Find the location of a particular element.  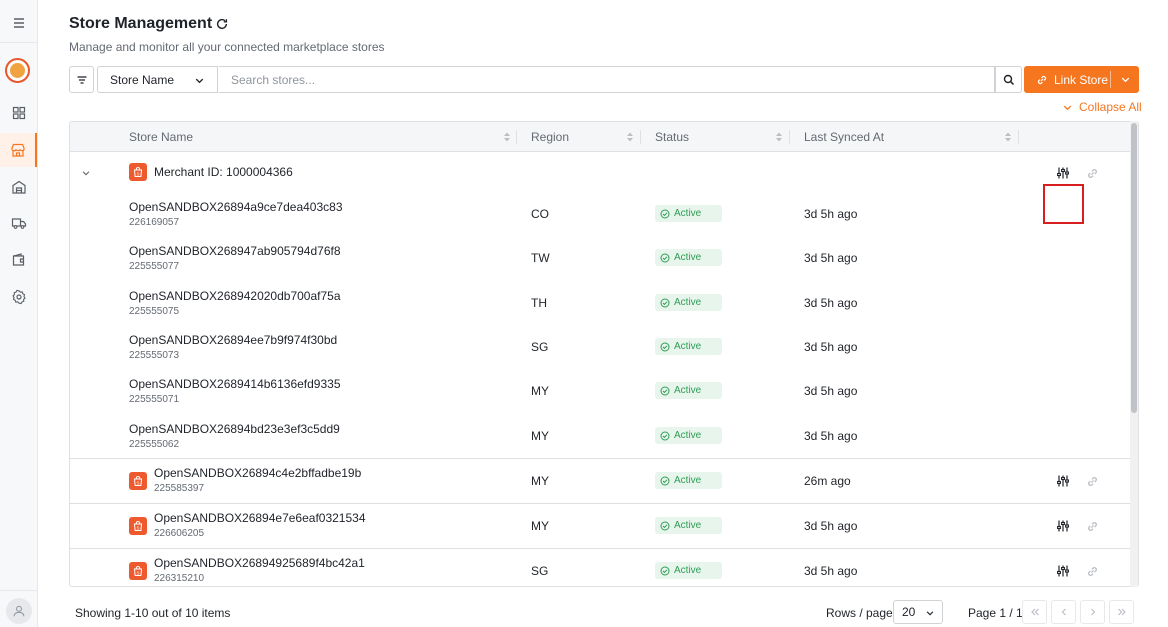

page-title: Store Management is located at coordinates (141, 23).